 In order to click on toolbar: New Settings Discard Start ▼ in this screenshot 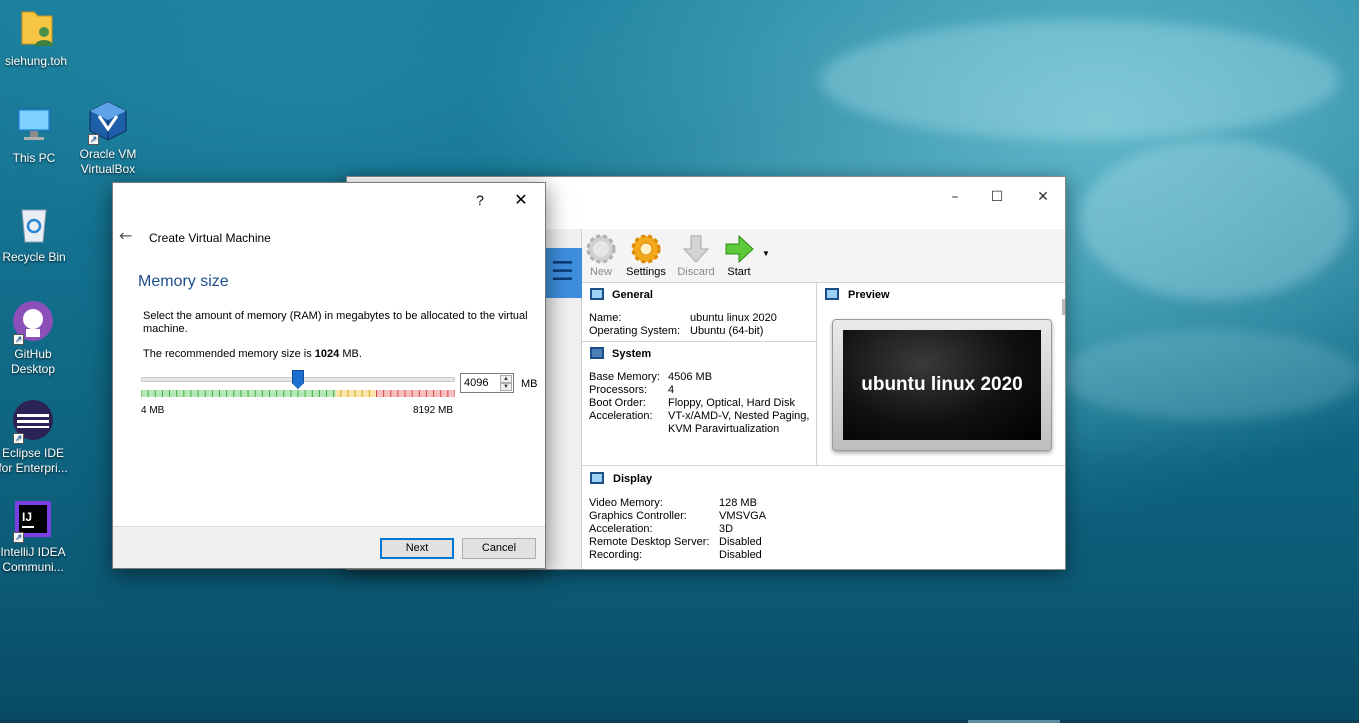, I will do `click(823, 256)`.